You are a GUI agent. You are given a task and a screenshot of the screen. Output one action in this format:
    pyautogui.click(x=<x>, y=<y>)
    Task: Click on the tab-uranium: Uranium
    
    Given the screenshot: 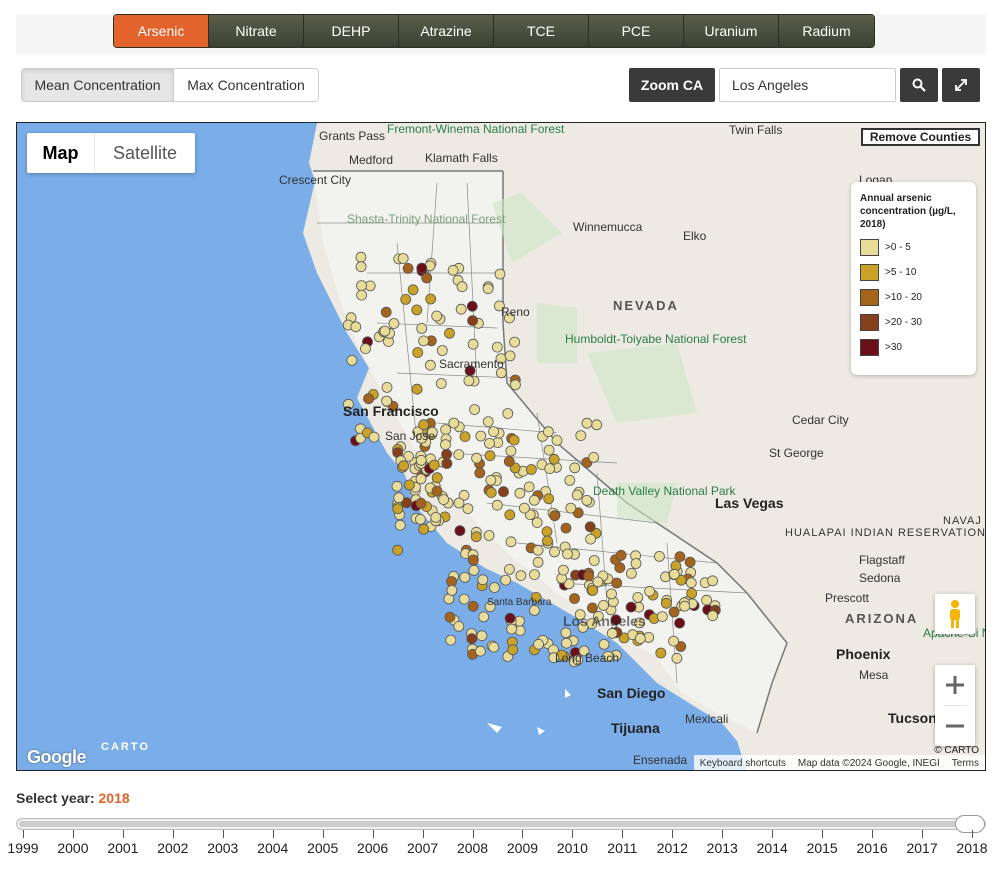 What is the action you would take?
    pyautogui.click(x=731, y=31)
    